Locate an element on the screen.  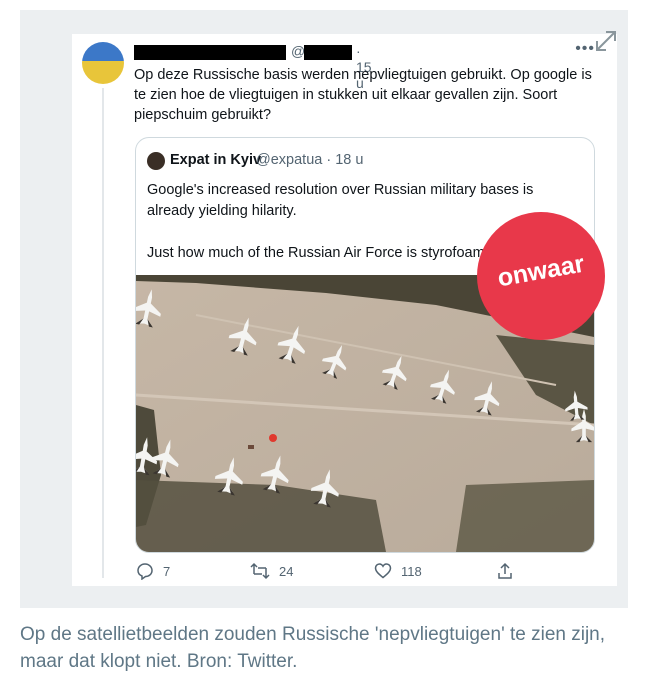
like-button: 118 is located at coordinates (398, 571).